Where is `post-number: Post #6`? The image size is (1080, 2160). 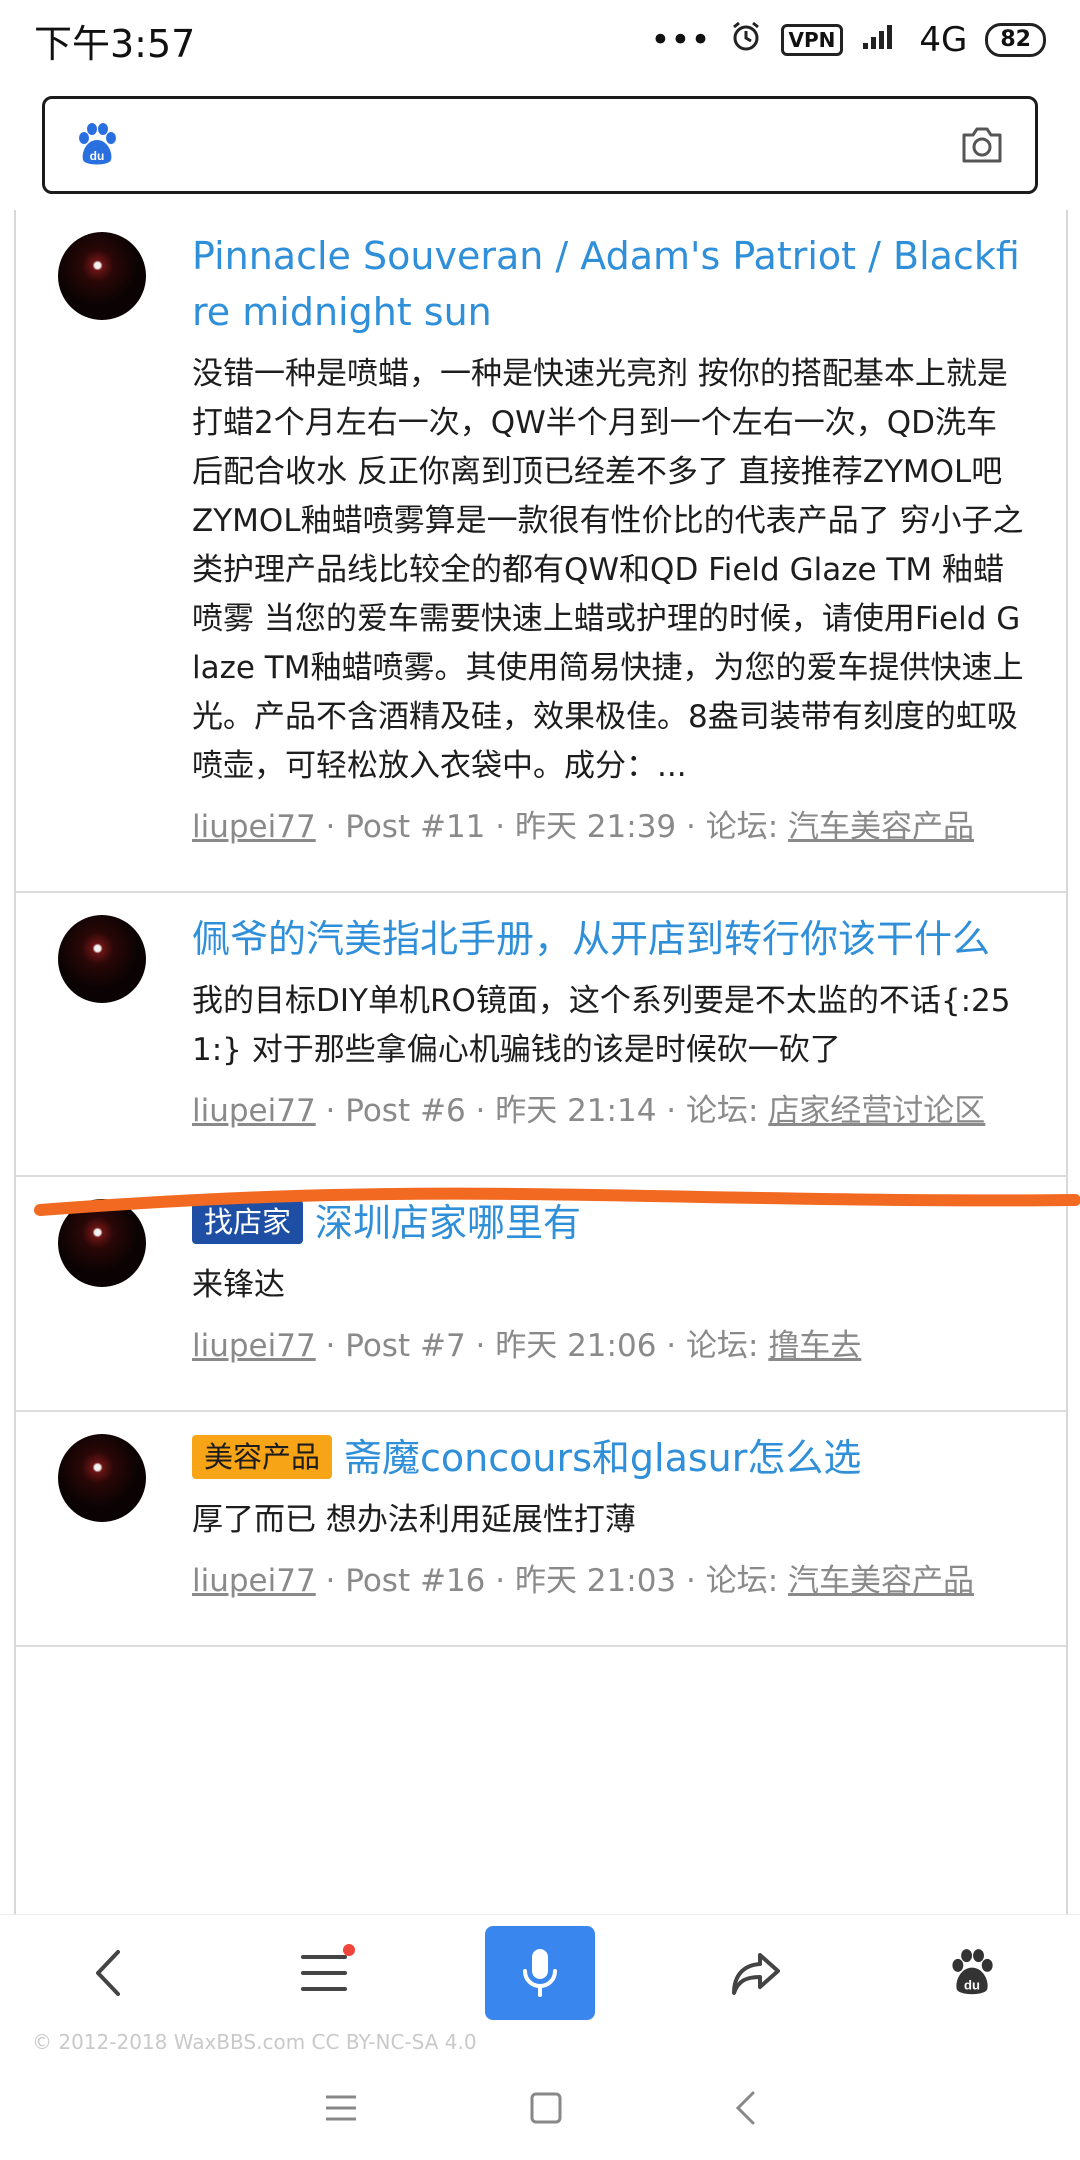 post-number: Post #6 is located at coordinates (405, 1111).